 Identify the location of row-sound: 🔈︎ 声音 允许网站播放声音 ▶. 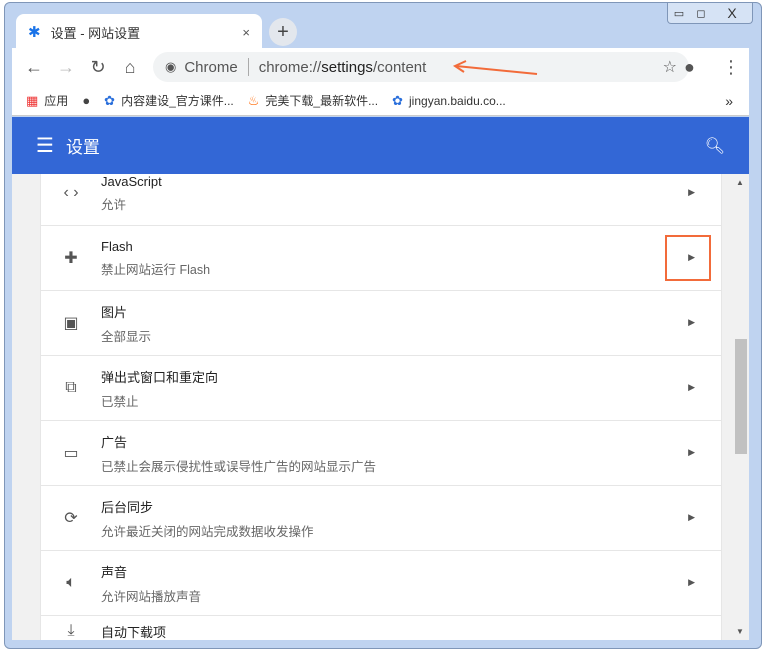
(381, 583).